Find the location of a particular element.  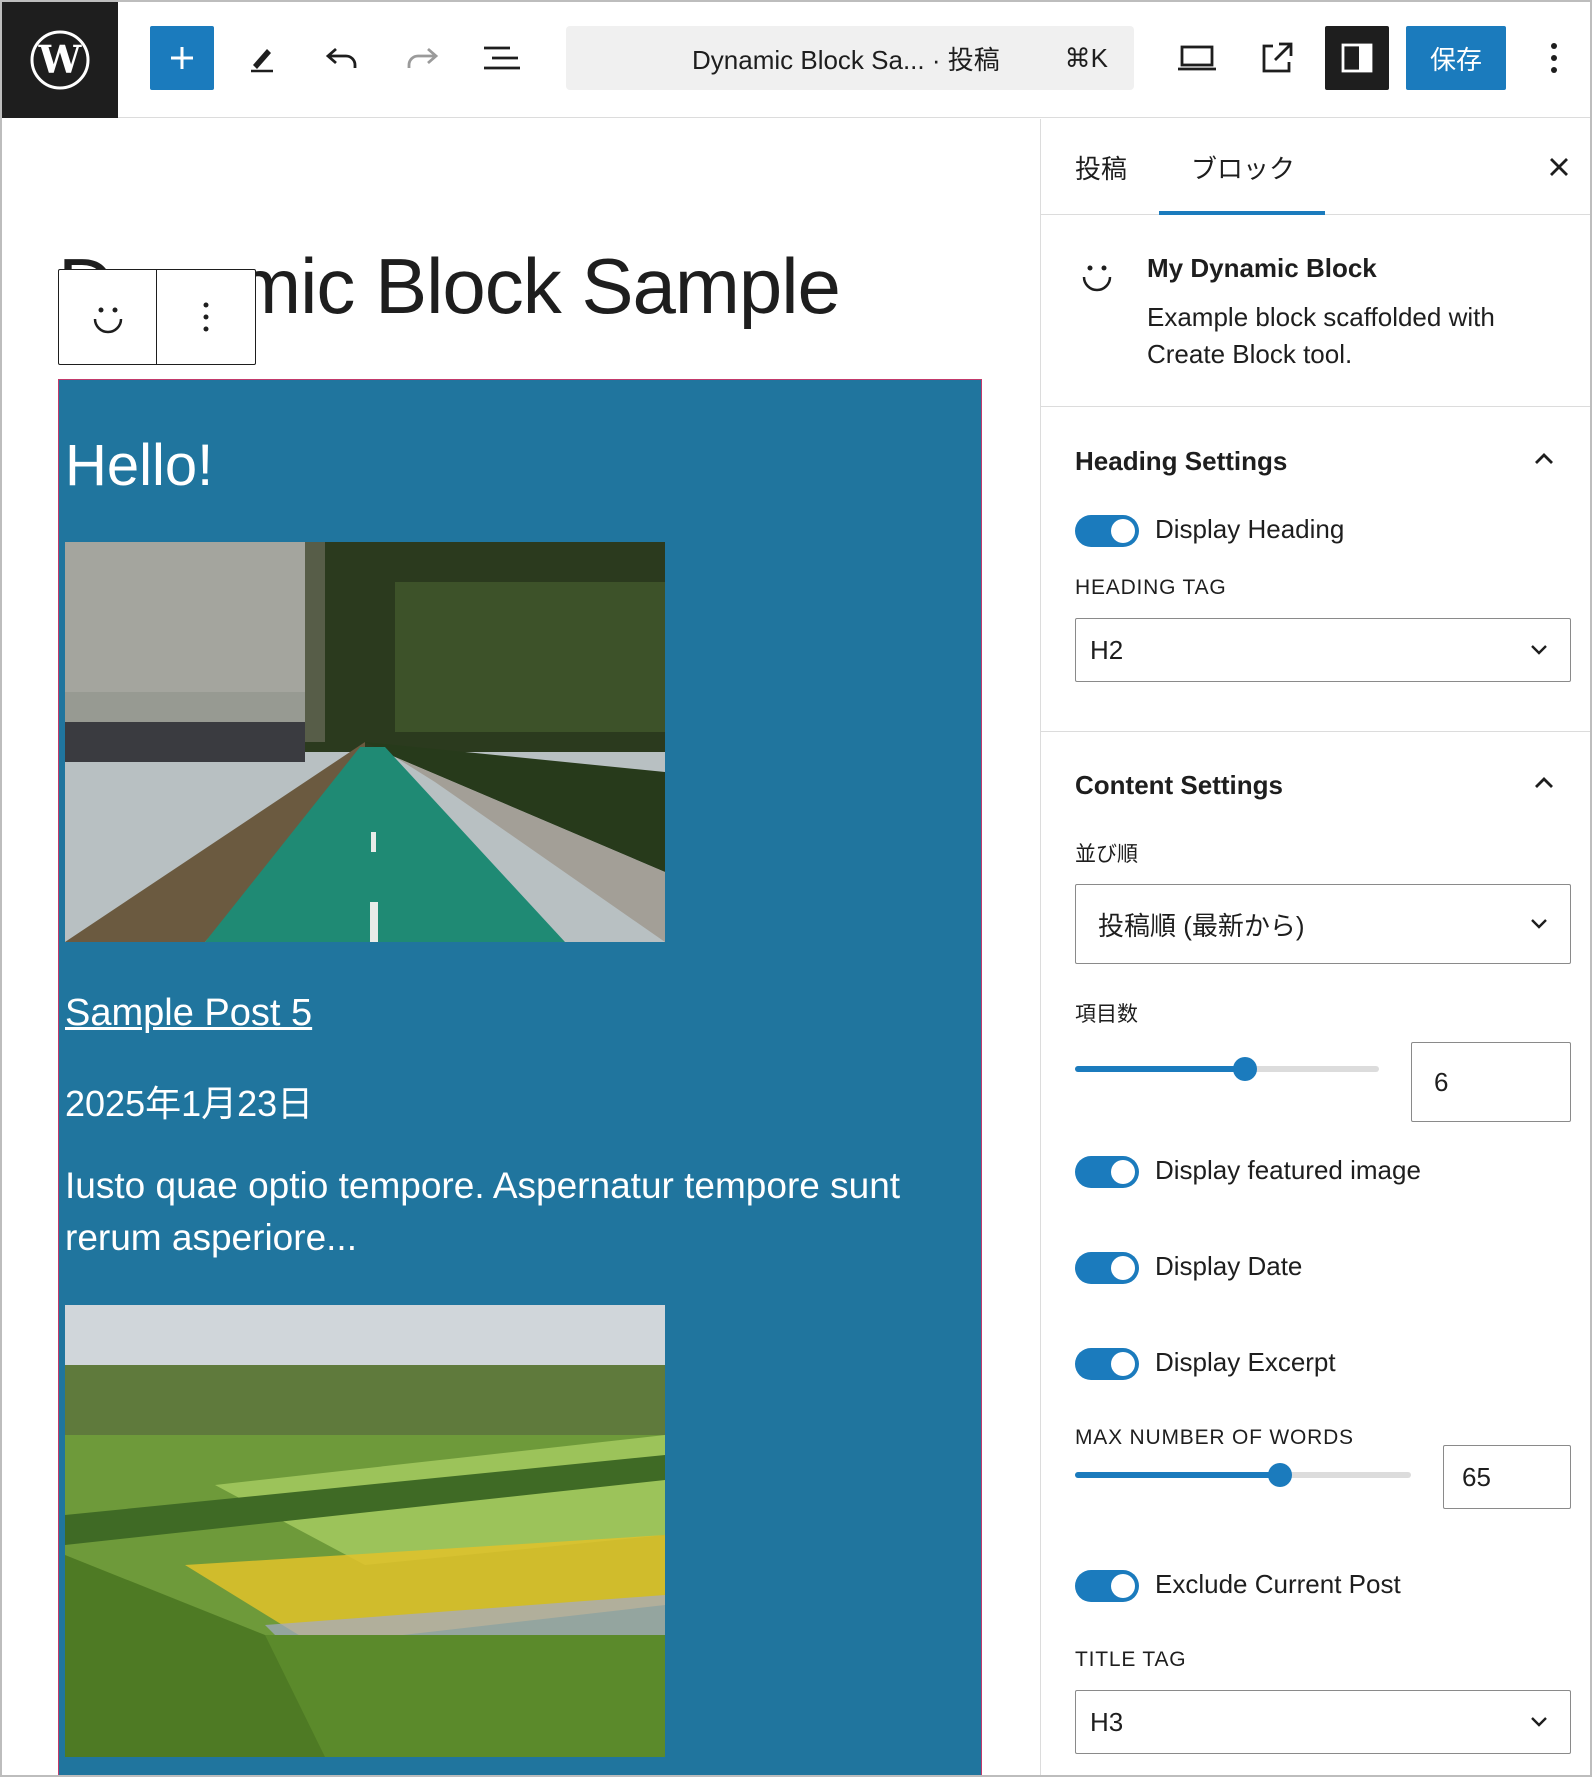

redo-icon is located at coordinates (423, 57).